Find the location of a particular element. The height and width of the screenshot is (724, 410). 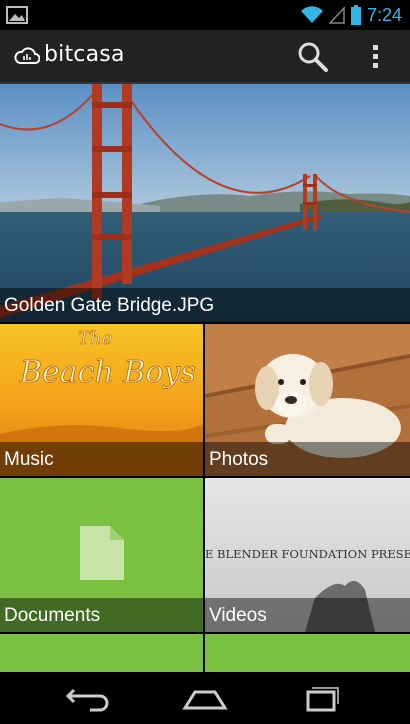

navigation-bar is located at coordinates (205, 698).